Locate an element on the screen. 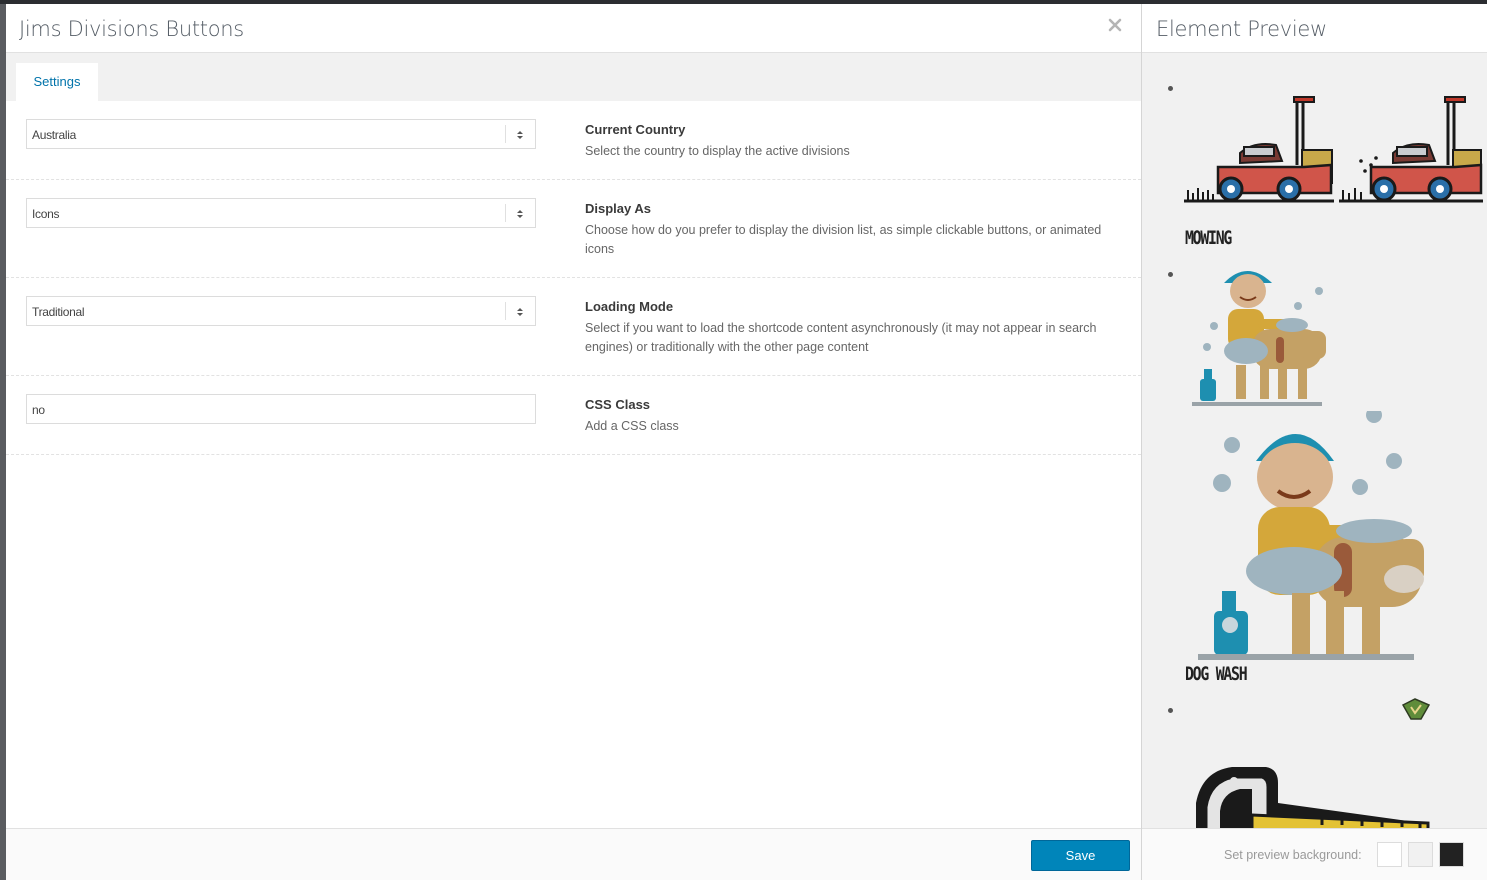 Image resolution: width=1487 pixels, height=880 pixels. loading-mode-value: Traditional is located at coordinates (58, 312).